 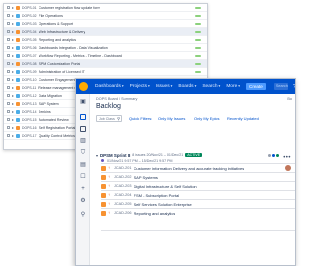 I want to click on issue-key: DOPS-13, so click(x=29, y=104).